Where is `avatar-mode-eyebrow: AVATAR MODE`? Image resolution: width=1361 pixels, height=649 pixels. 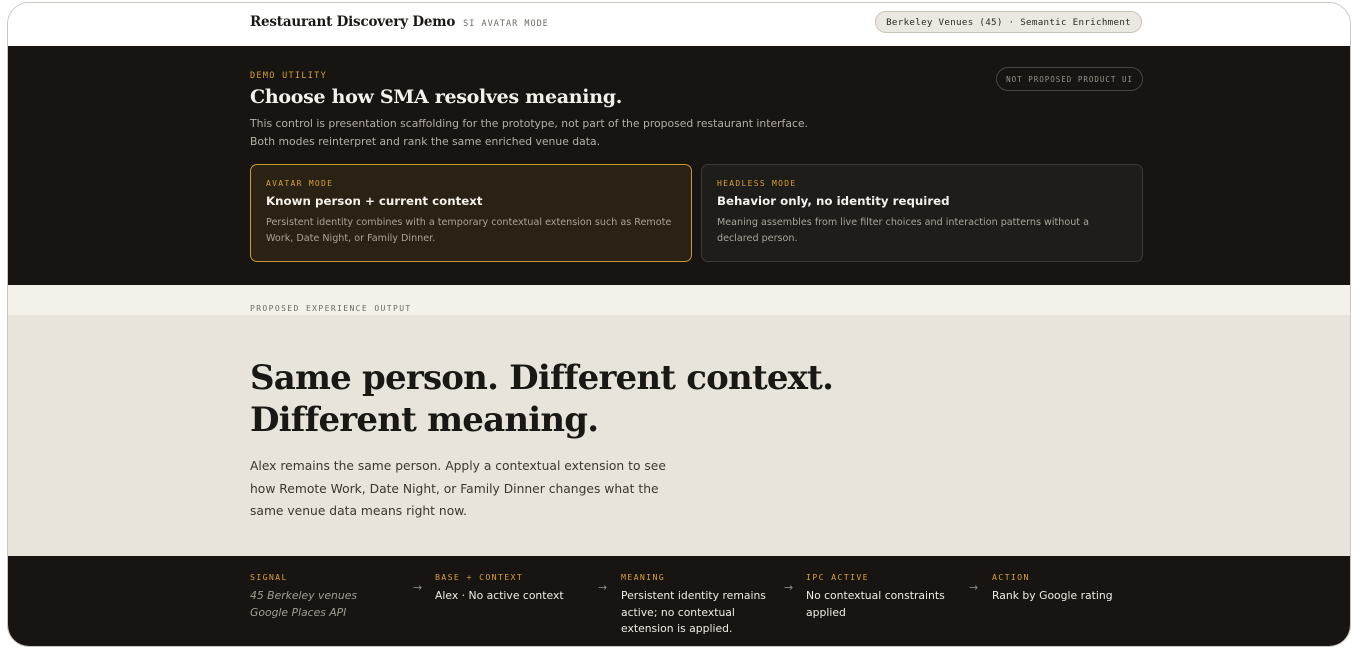 avatar-mode-eyebrow: AVATAR MODE is located at coordinates (300, 183).